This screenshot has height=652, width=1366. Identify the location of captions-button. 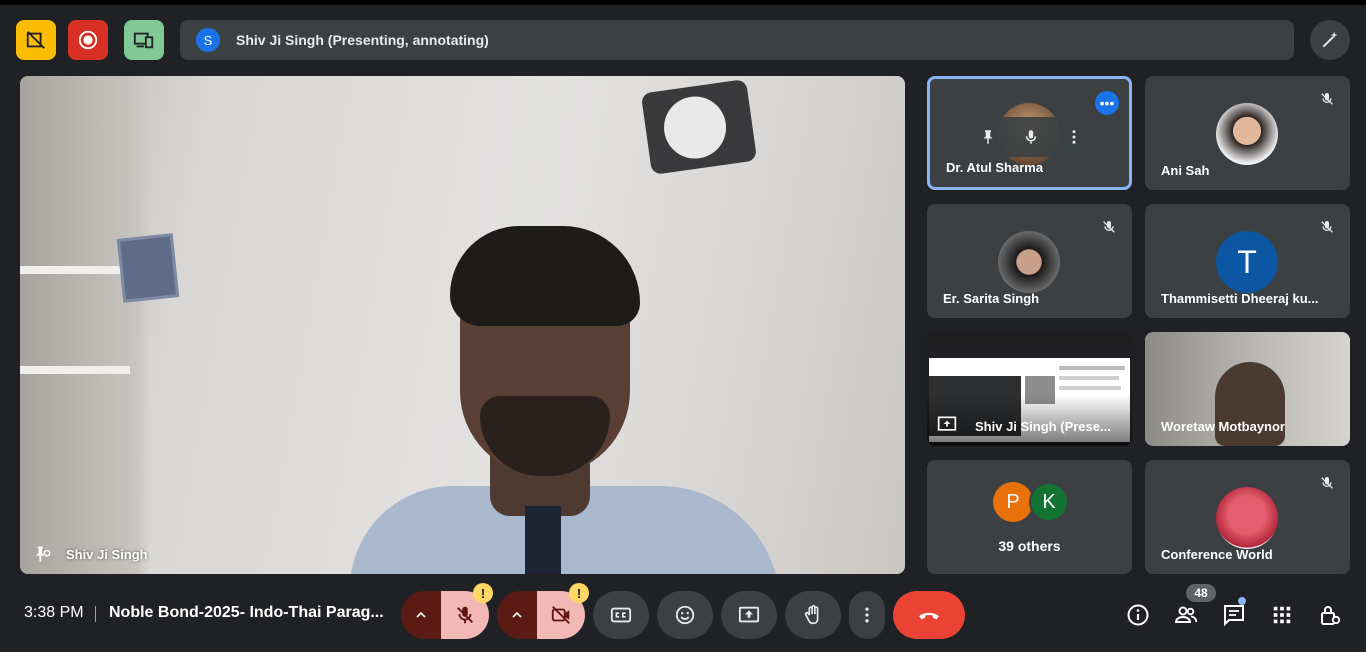
(621, 615).